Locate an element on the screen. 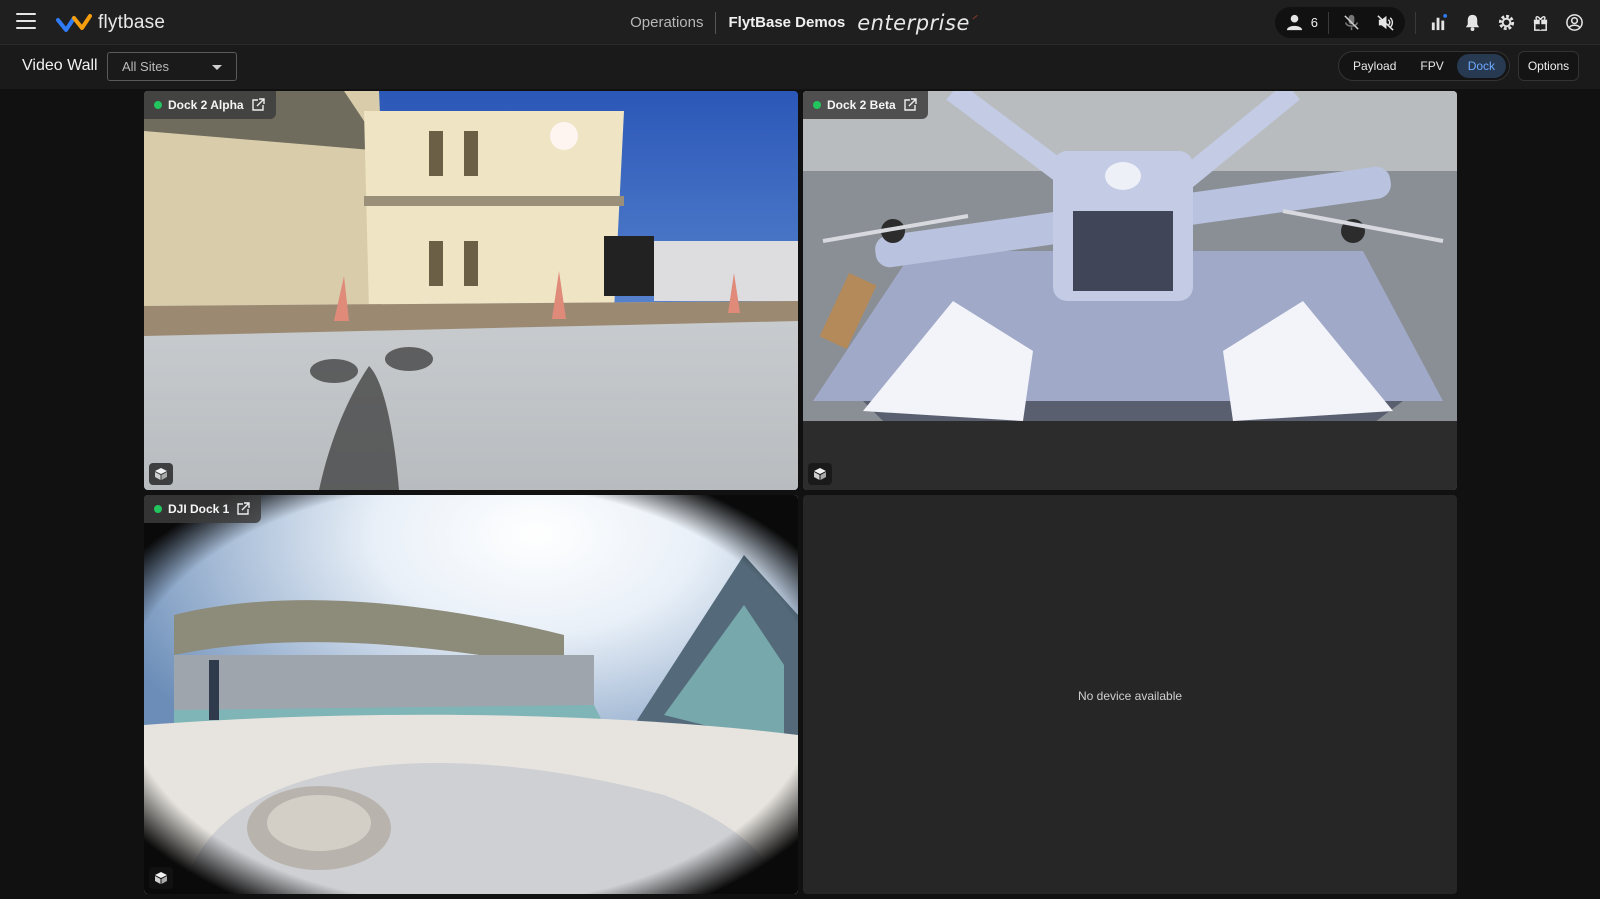  empty-state-text: No device available is located at coordinates (1130, 696).